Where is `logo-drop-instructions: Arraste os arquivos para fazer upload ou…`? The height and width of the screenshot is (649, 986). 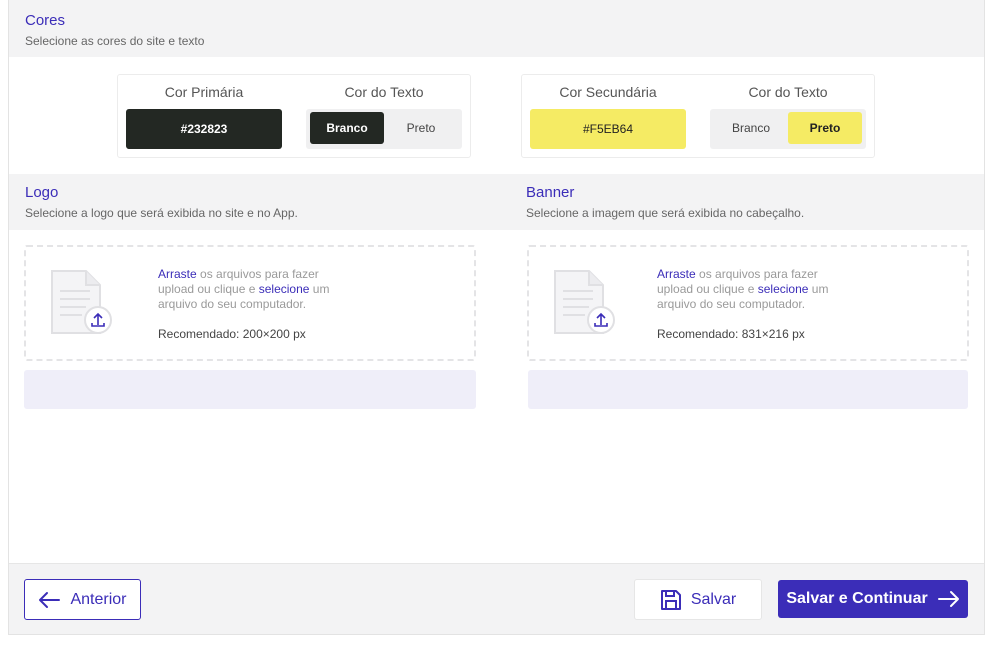 logo-drop-instructions: Arraste os arquivos para fazer upload ou… is located at coordinates (258, 289).